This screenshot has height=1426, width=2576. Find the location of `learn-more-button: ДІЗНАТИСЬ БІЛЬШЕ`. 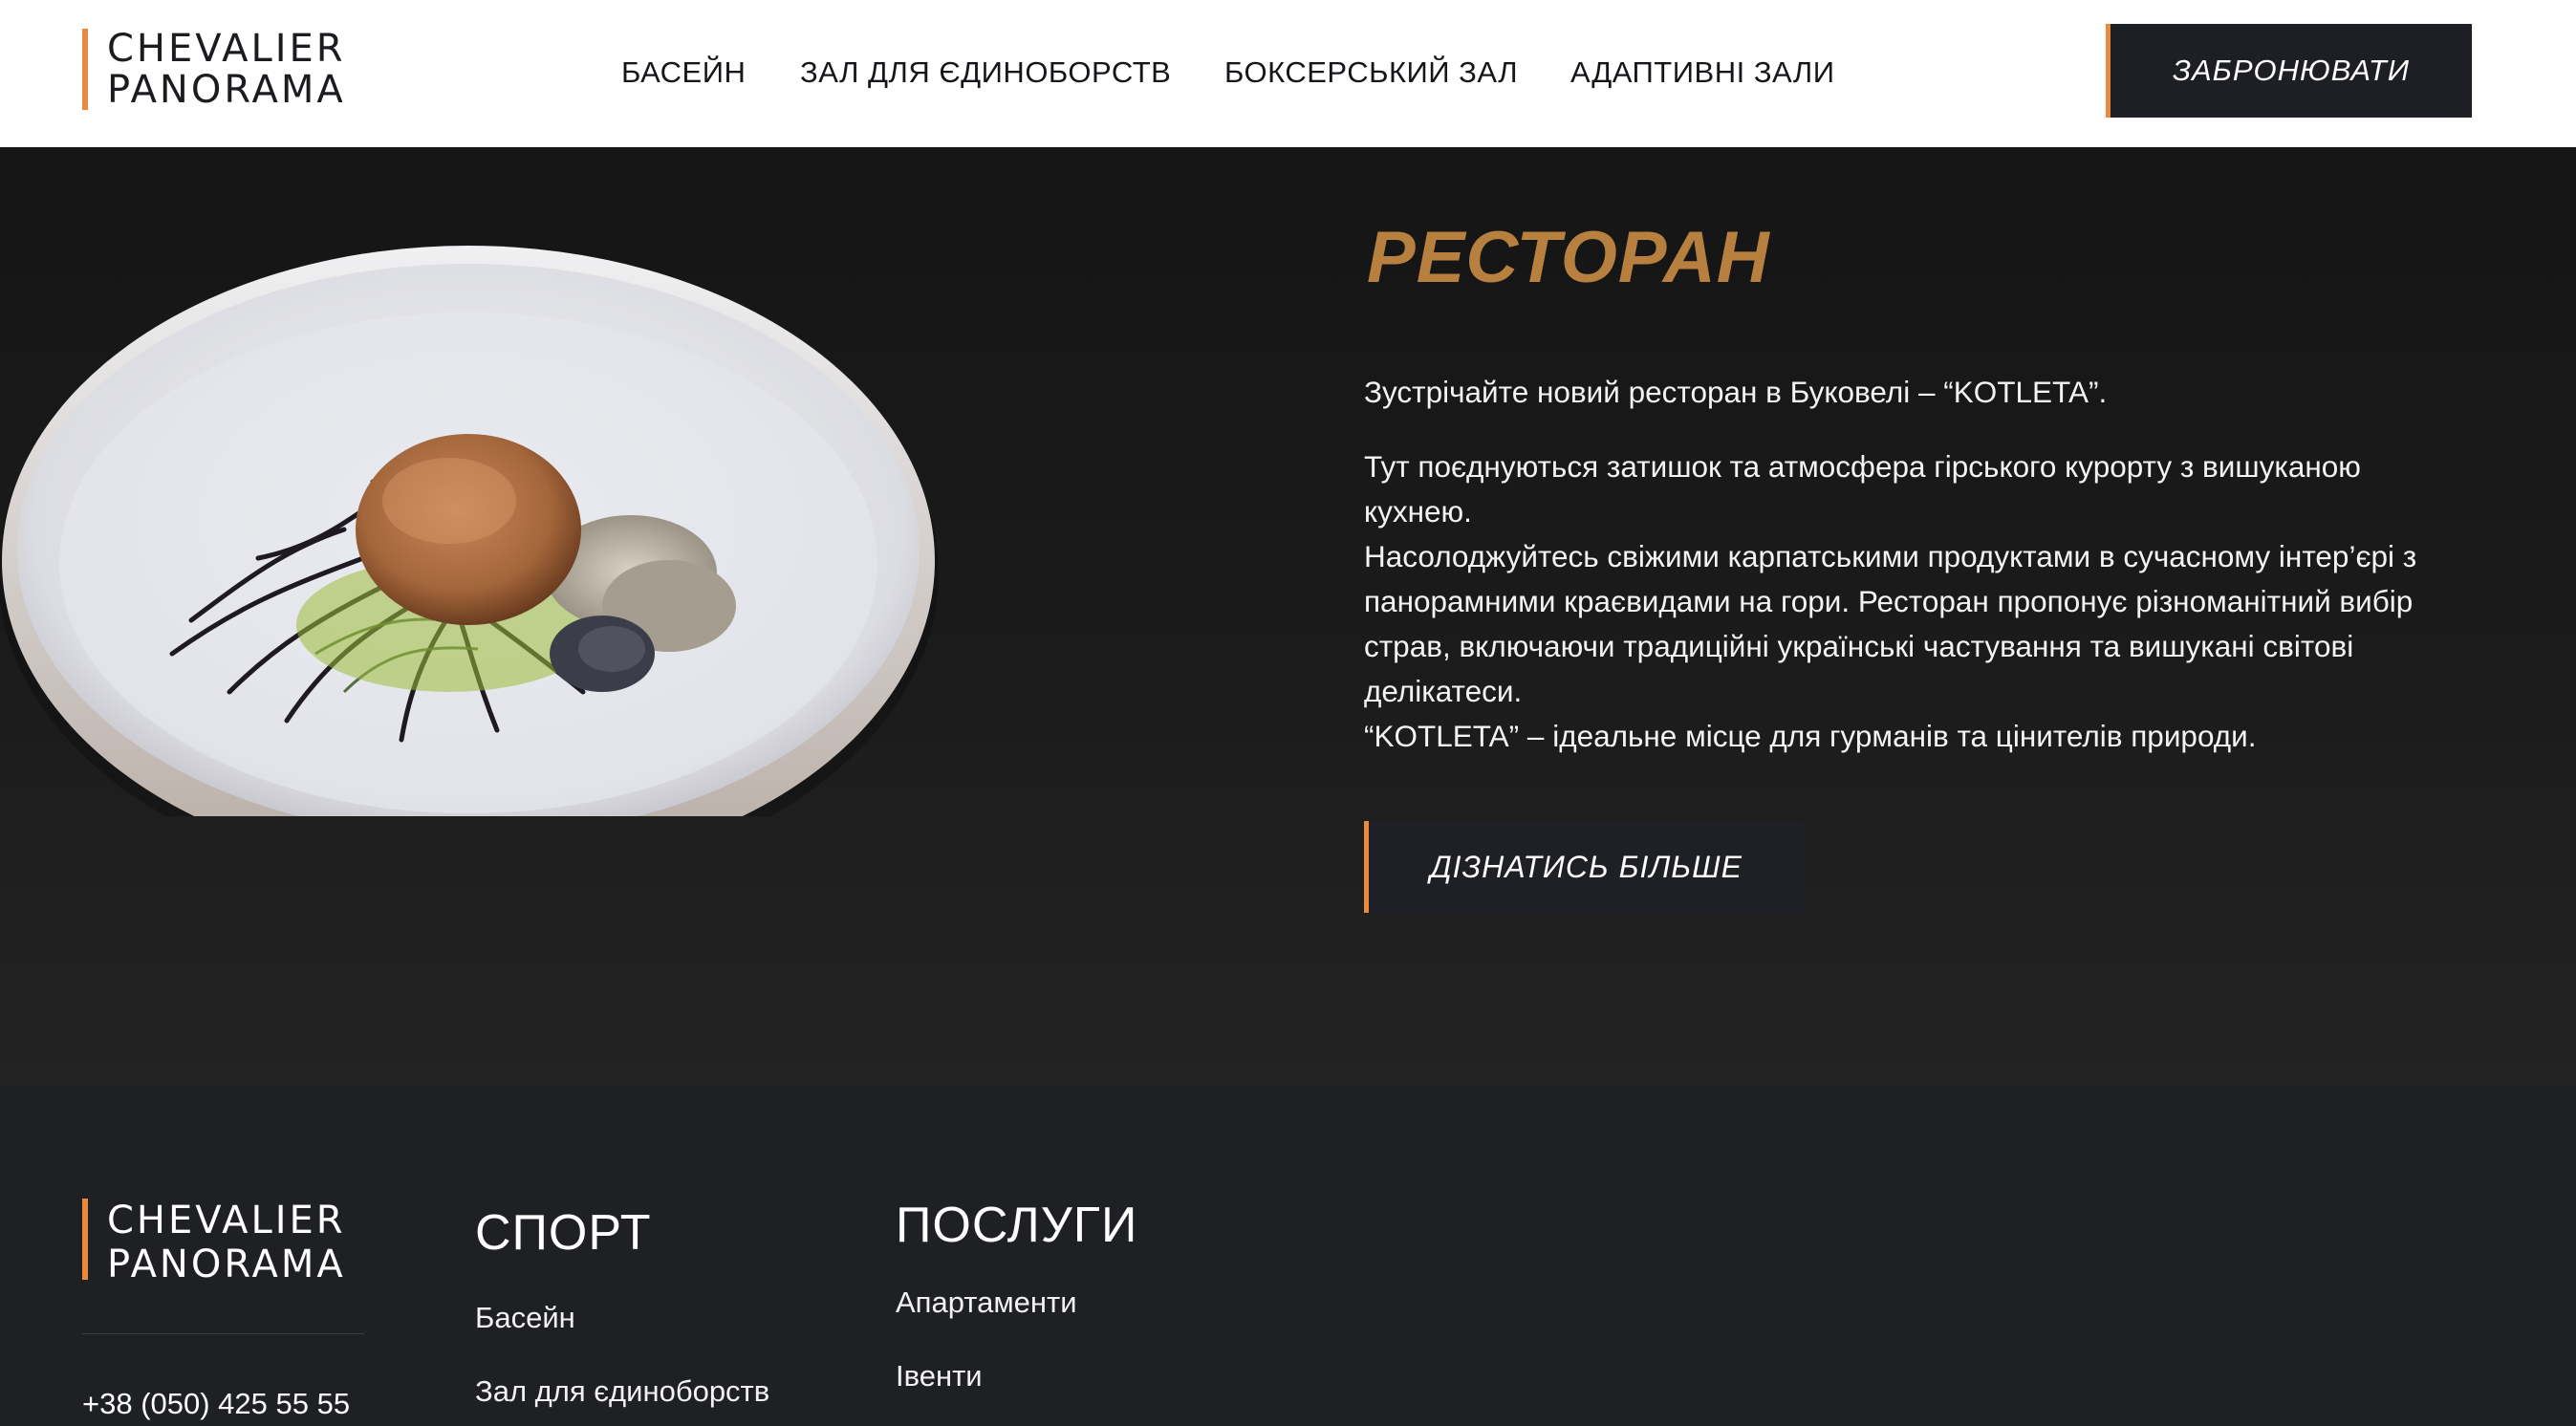

learn-more-button: ДІЗНАТИСЬ БІЛЬШЕ is located at coordinates (1584, 867).